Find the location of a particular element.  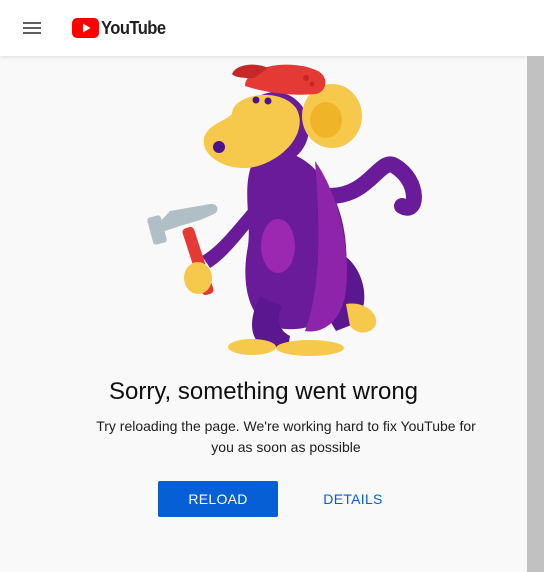

youtube-logo-link: YouTube is located at coordinates (121, 28).